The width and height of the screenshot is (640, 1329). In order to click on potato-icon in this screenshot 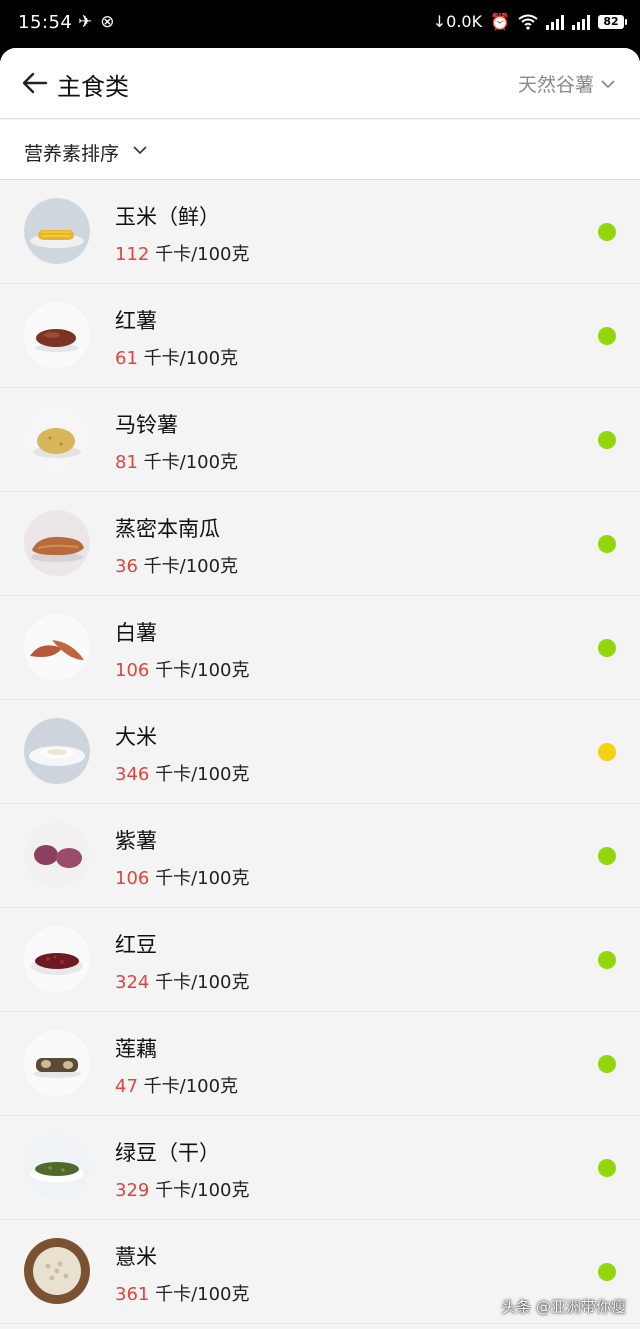, I will do `click(57, 439)`.